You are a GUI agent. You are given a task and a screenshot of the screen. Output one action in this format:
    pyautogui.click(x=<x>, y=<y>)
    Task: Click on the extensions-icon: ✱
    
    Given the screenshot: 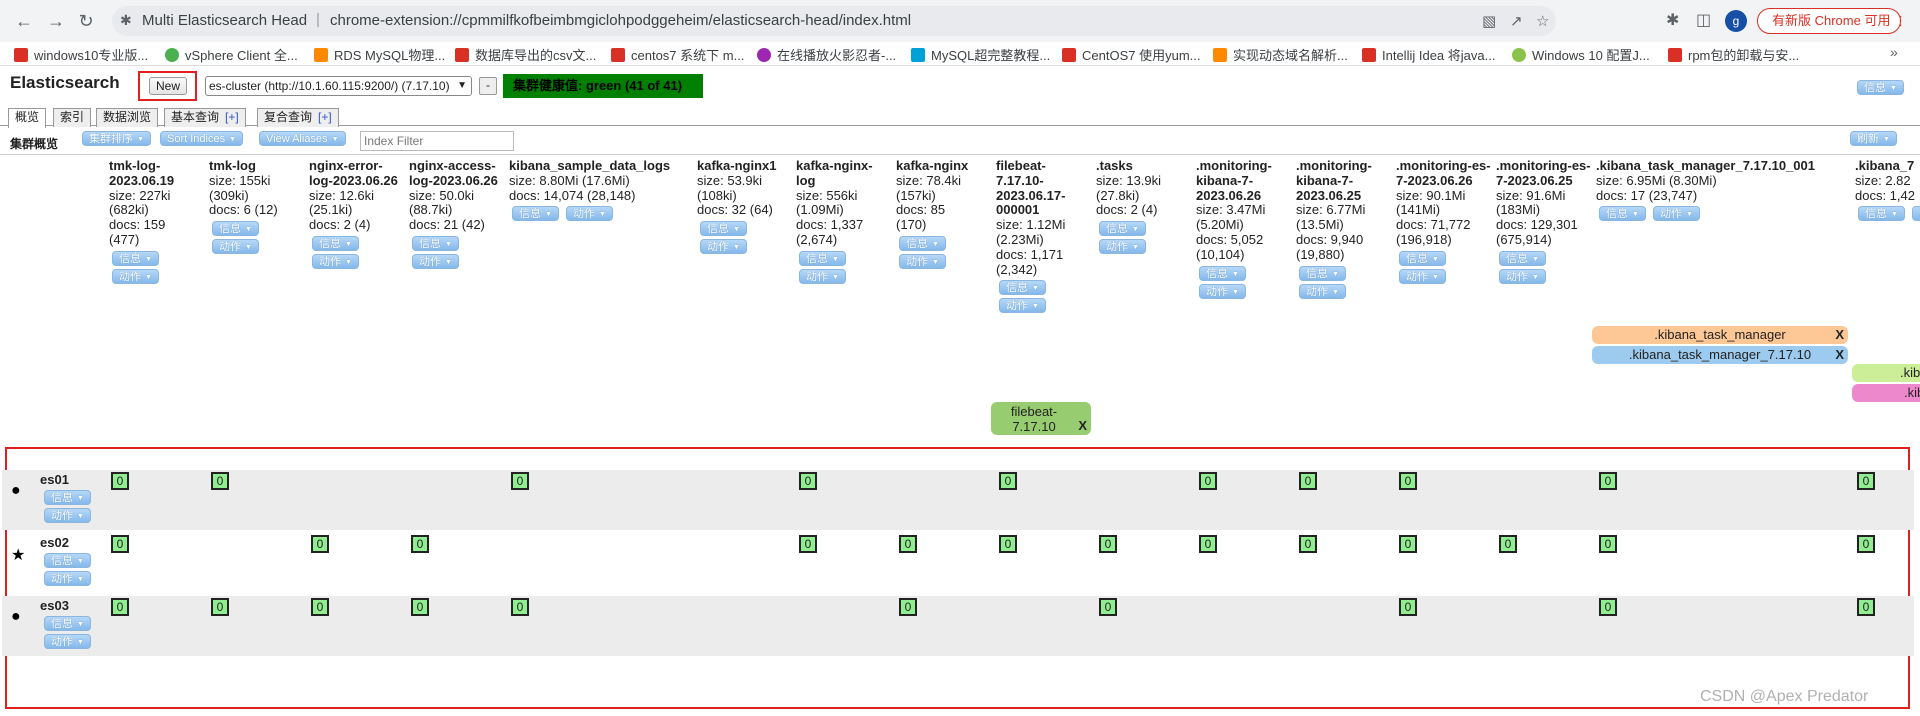 What is the action you would take?
    pyautogui.click(x=1672, y=20)
    